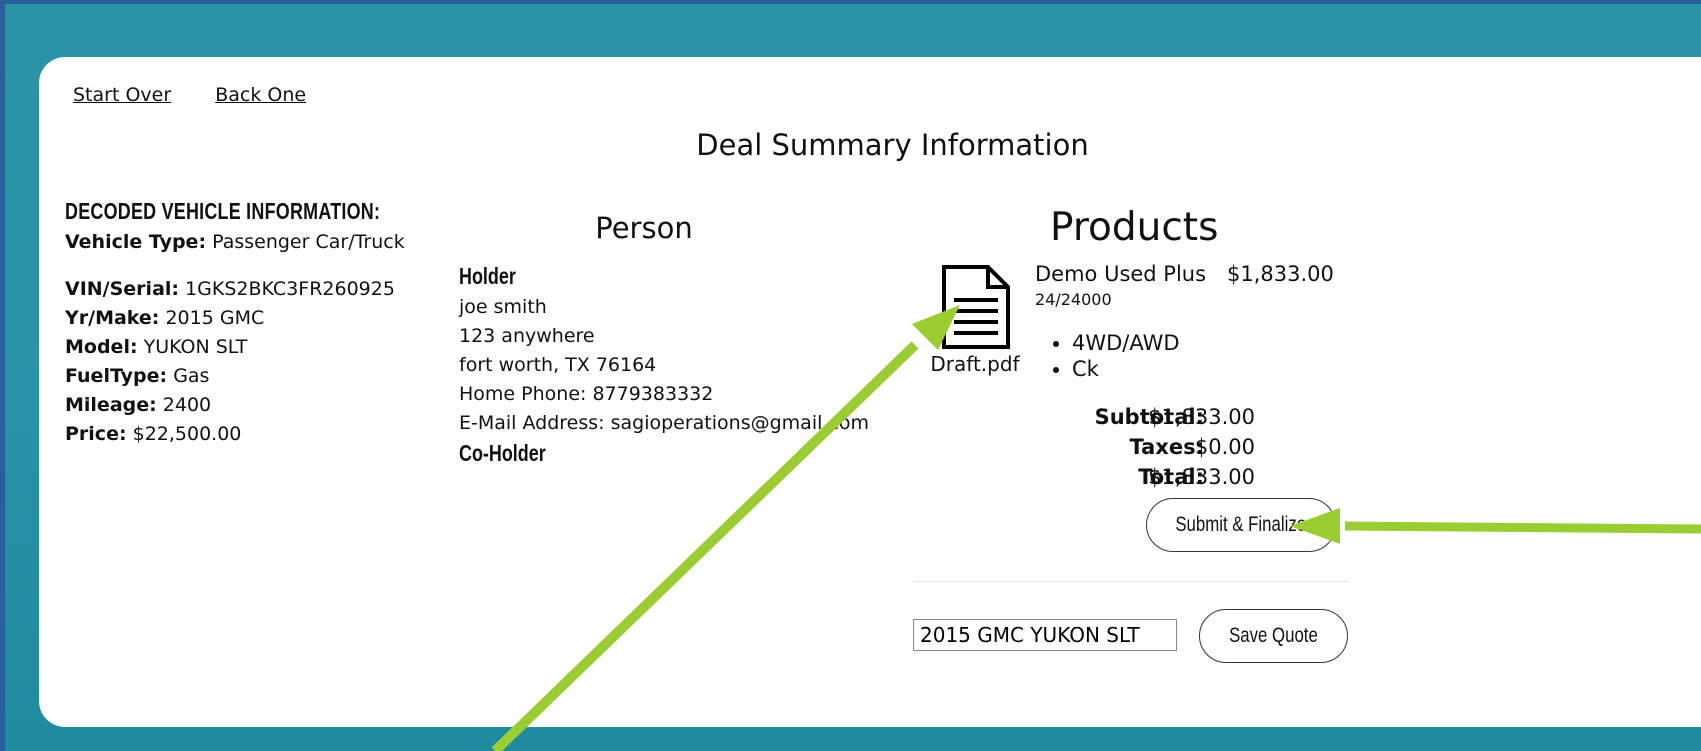 The height and width of the screenshot is (751, 1701). Describe the element at coordinates (936, 327) in the screenshot. I see `arrow-head-draft` at that location.